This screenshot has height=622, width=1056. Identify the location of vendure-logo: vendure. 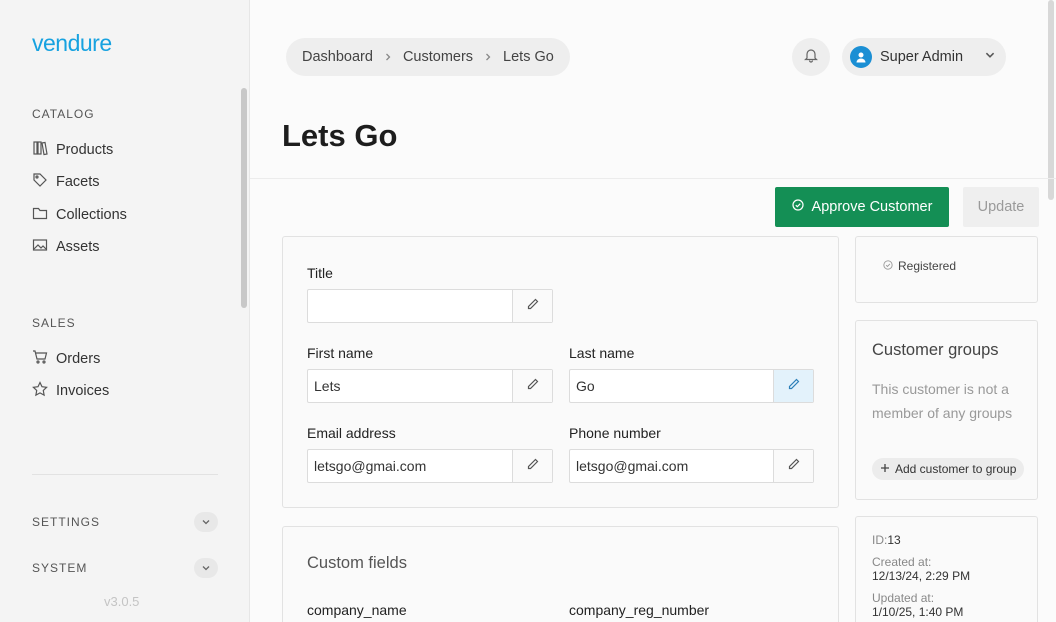
(72, 43).